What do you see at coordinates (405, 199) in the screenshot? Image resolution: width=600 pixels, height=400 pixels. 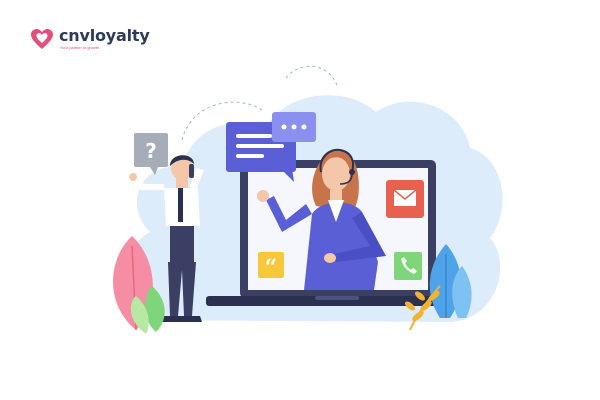 I see `mail-icon` at bounding box center [405, 199].